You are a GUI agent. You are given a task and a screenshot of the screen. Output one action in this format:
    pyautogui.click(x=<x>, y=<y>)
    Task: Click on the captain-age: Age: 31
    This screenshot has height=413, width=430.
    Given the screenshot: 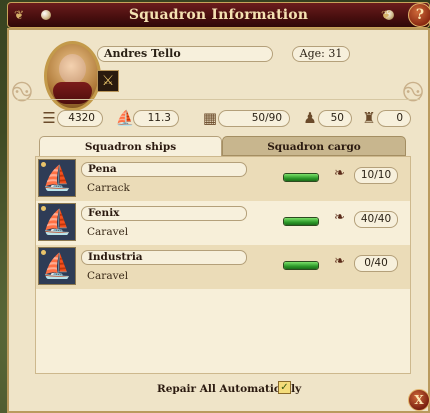 What is the action you would take?
    pyautogui.click(x=321, y=54)
    